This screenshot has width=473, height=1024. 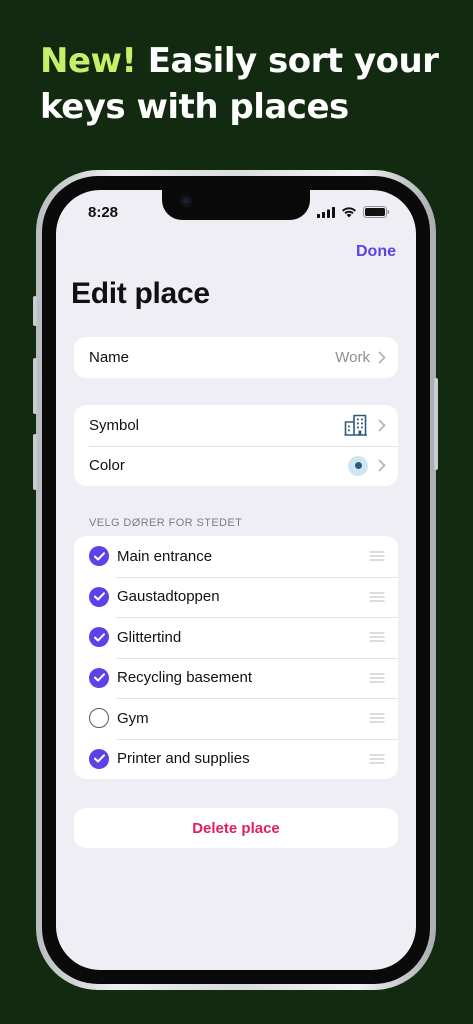 What do you see at coordinates (355, 425) in the screenshot?
I see `building-icon` at bounding box center [355, 425].